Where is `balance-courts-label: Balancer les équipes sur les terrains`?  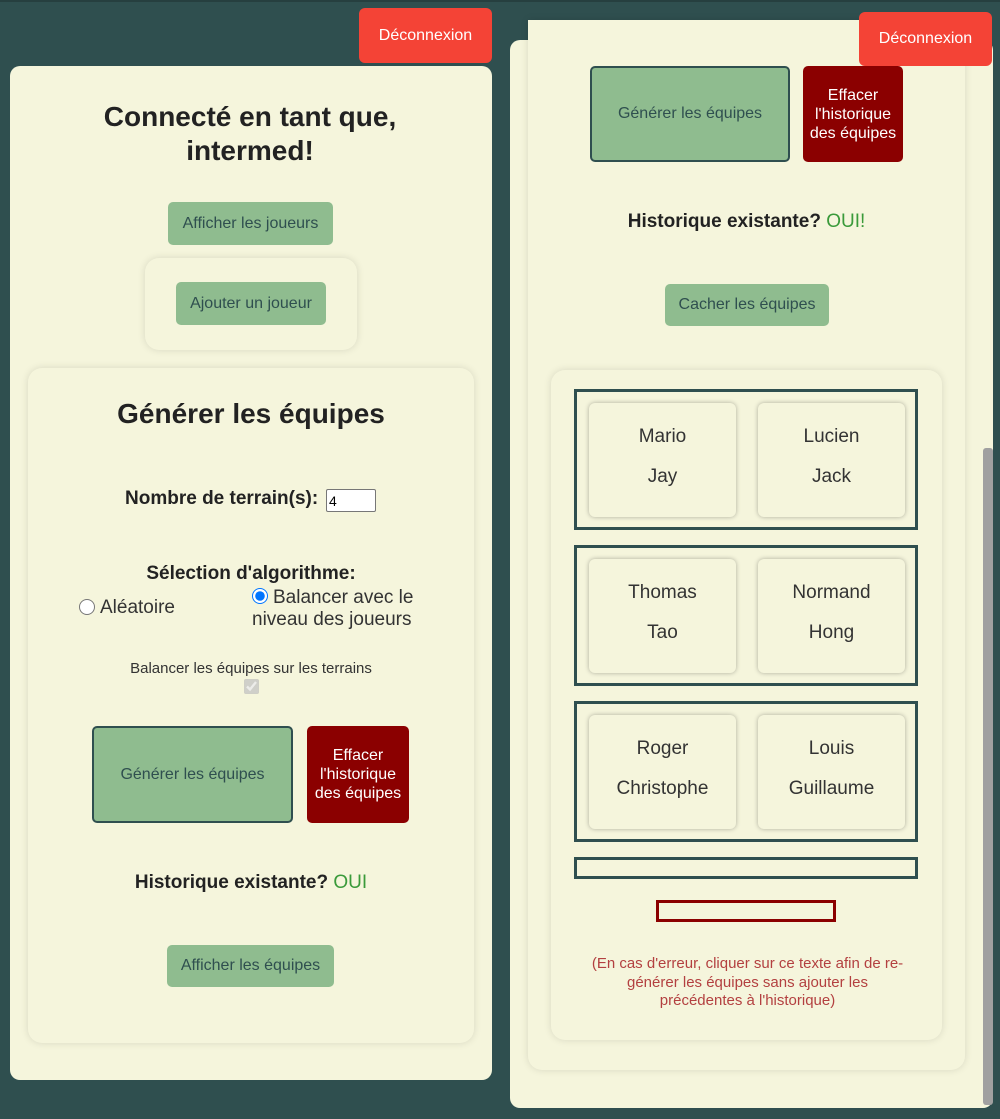 balance-courts-label: Balancer les équipes sur les terrains is located at coordinates (251, 668).